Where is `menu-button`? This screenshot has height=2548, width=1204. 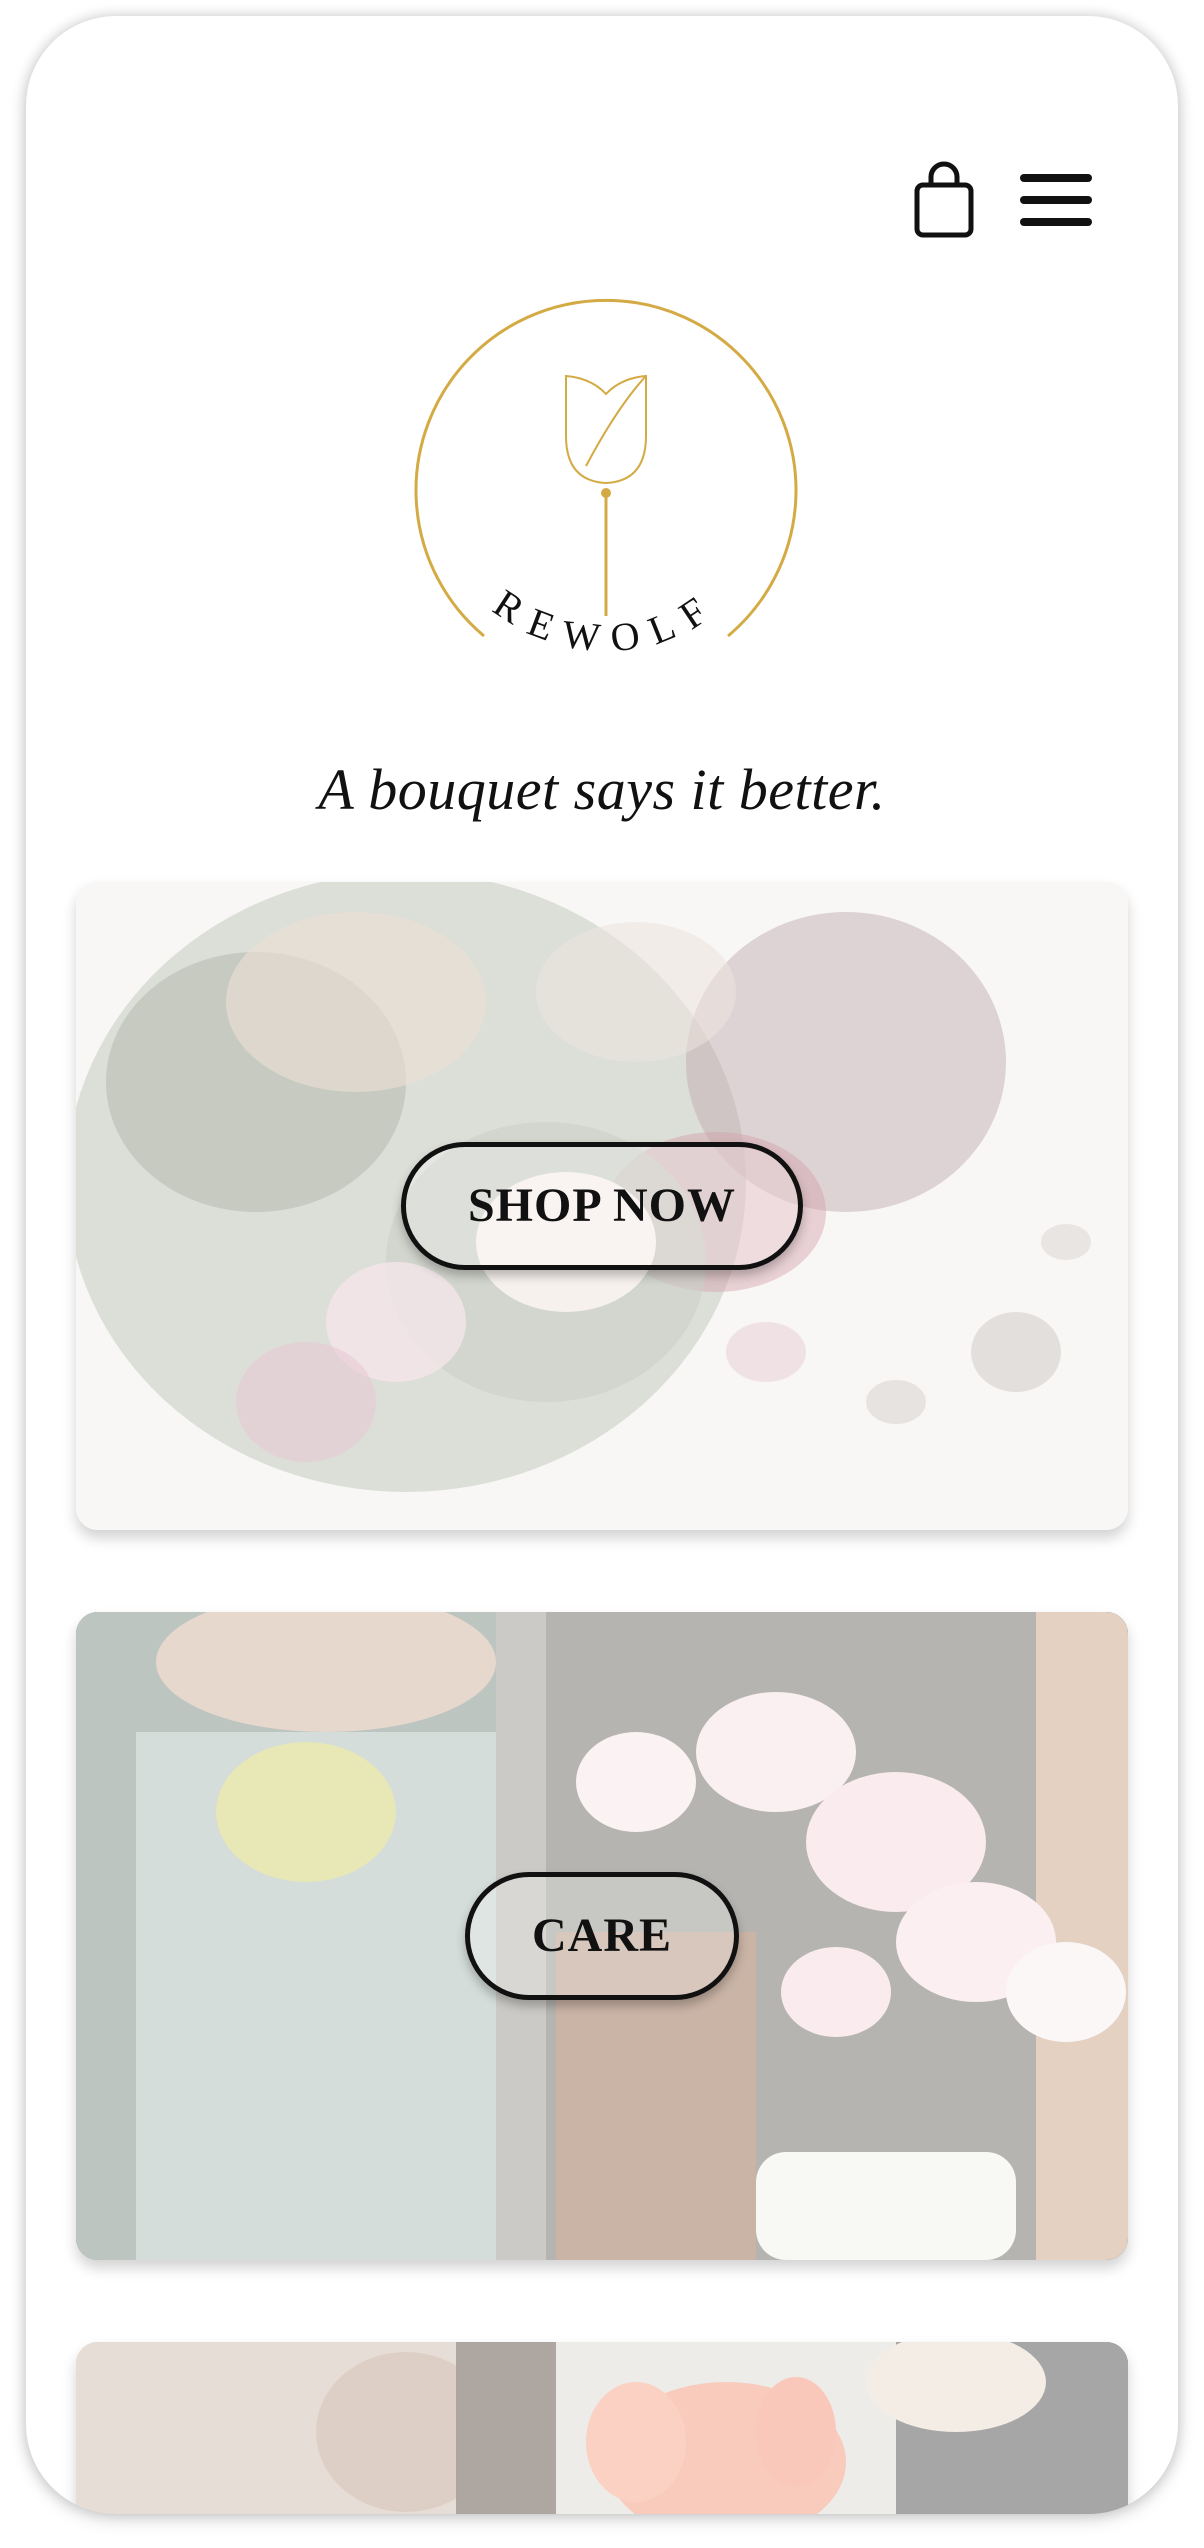
menu-button is located at coordinates (1056, 200).